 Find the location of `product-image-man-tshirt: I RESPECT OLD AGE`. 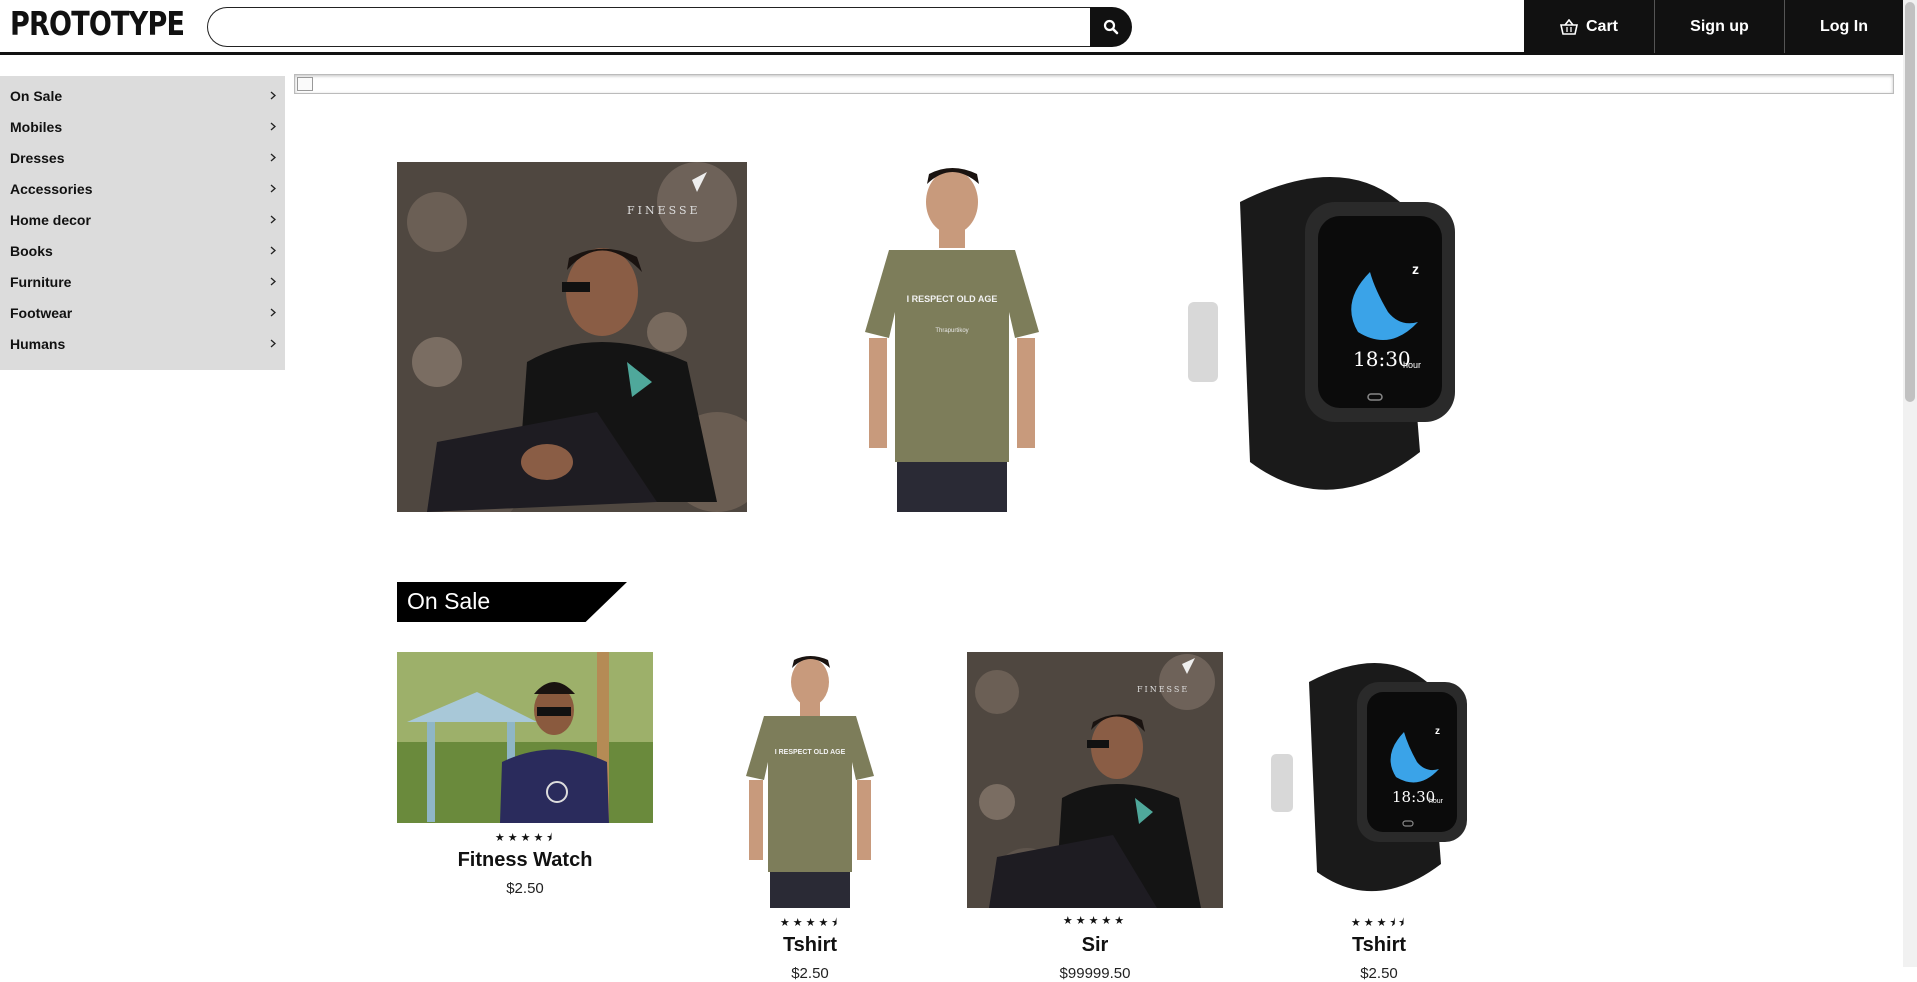

product-image-man-tshirt: I RESPECT OLD AGE is located at coordinates (810, 780).